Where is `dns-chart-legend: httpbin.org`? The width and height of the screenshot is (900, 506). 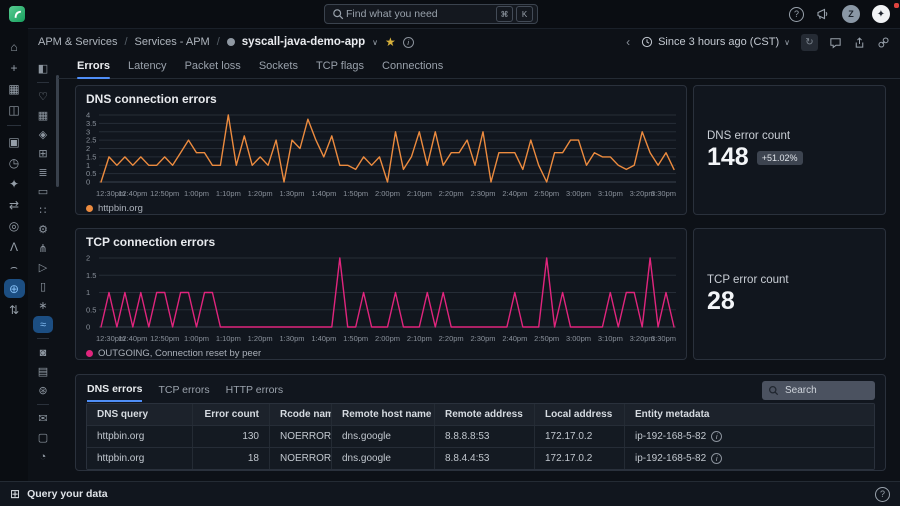
dns-chart-legend: httpbin.org is located at coordinates (381, 208).